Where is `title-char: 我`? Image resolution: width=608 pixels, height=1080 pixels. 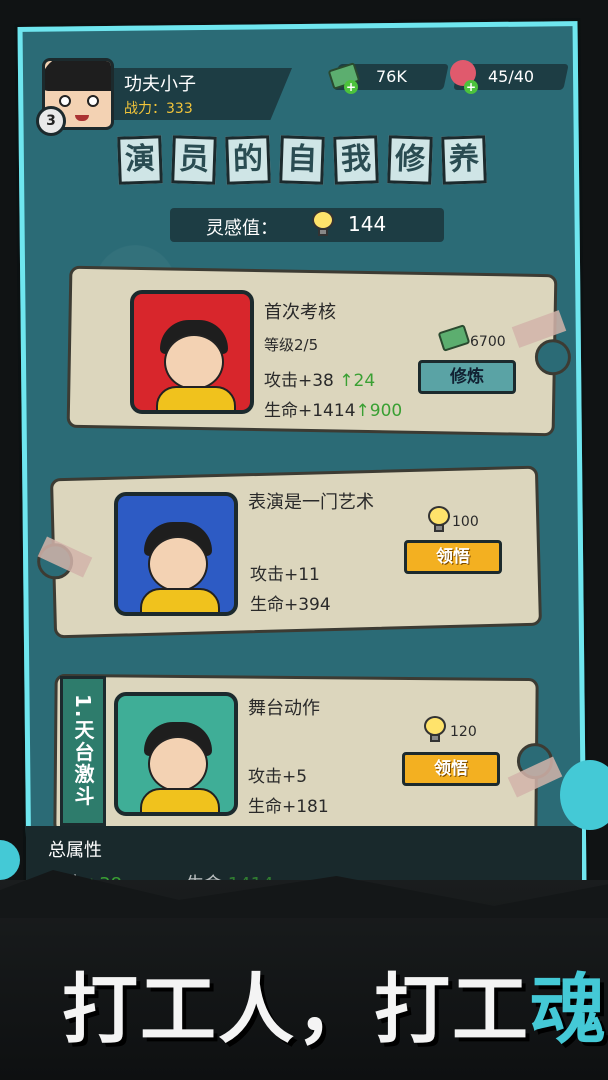
title-char: 我 is located at coordinates (356, 160).